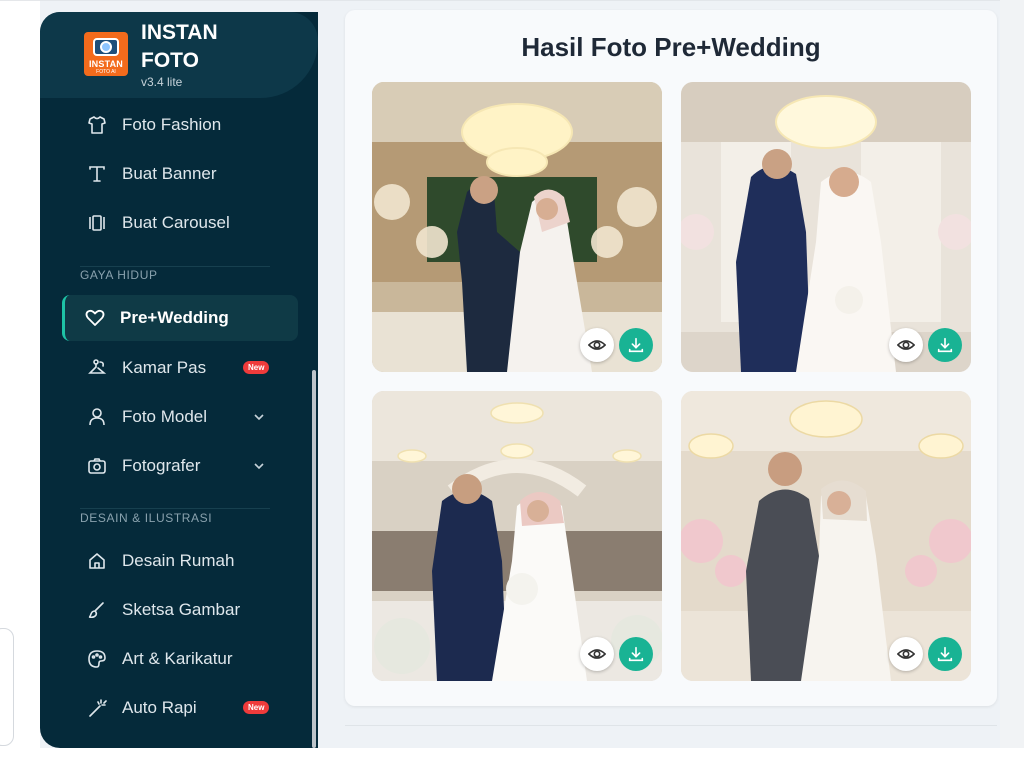 Image resolution: width=1024 pixels, height=777 pixels. I want to click on sidebar-item-label: Desain Rumah, so click(178, 560).